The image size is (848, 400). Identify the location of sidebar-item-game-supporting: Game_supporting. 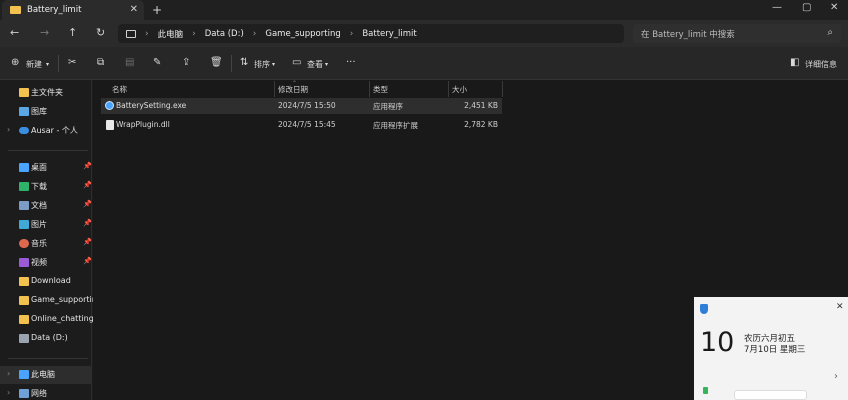
(51, 301).